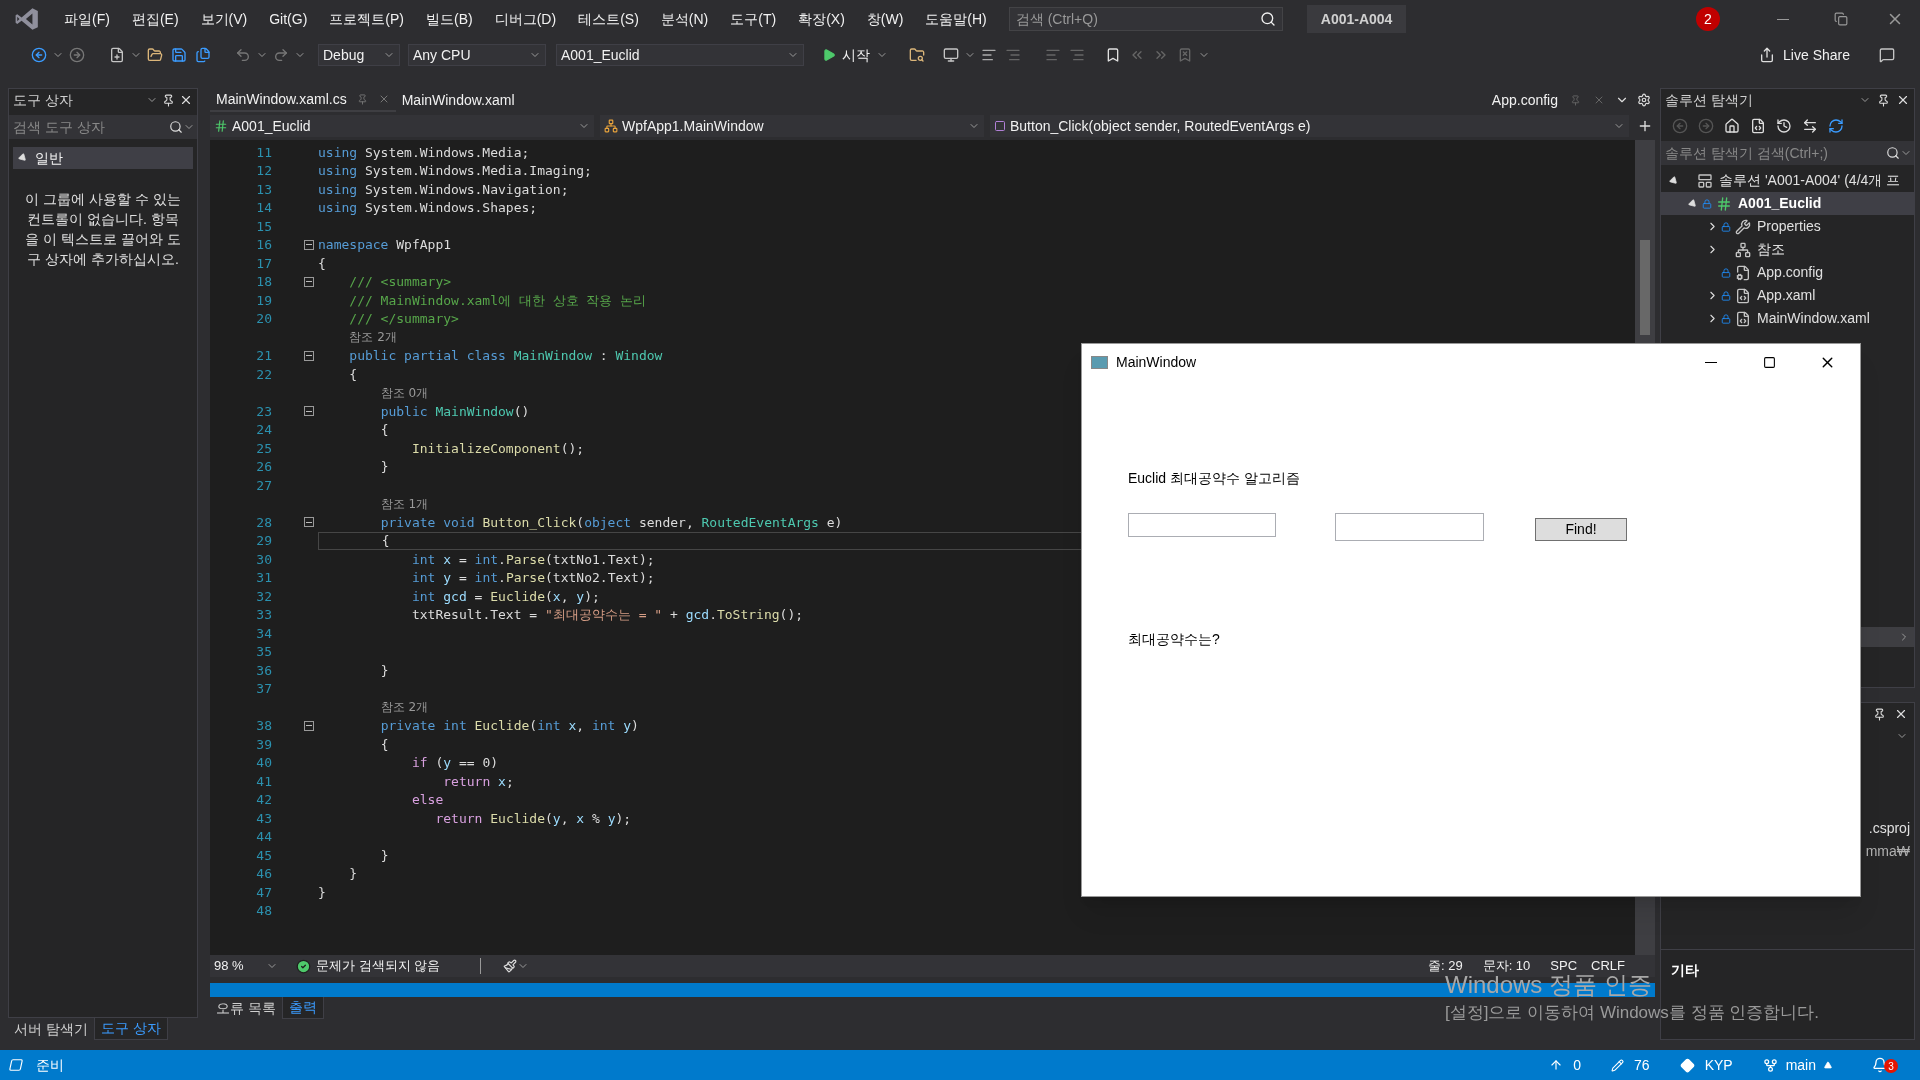  I want to click on panel-tab: 서버 탐색기, so click(51, 1029).